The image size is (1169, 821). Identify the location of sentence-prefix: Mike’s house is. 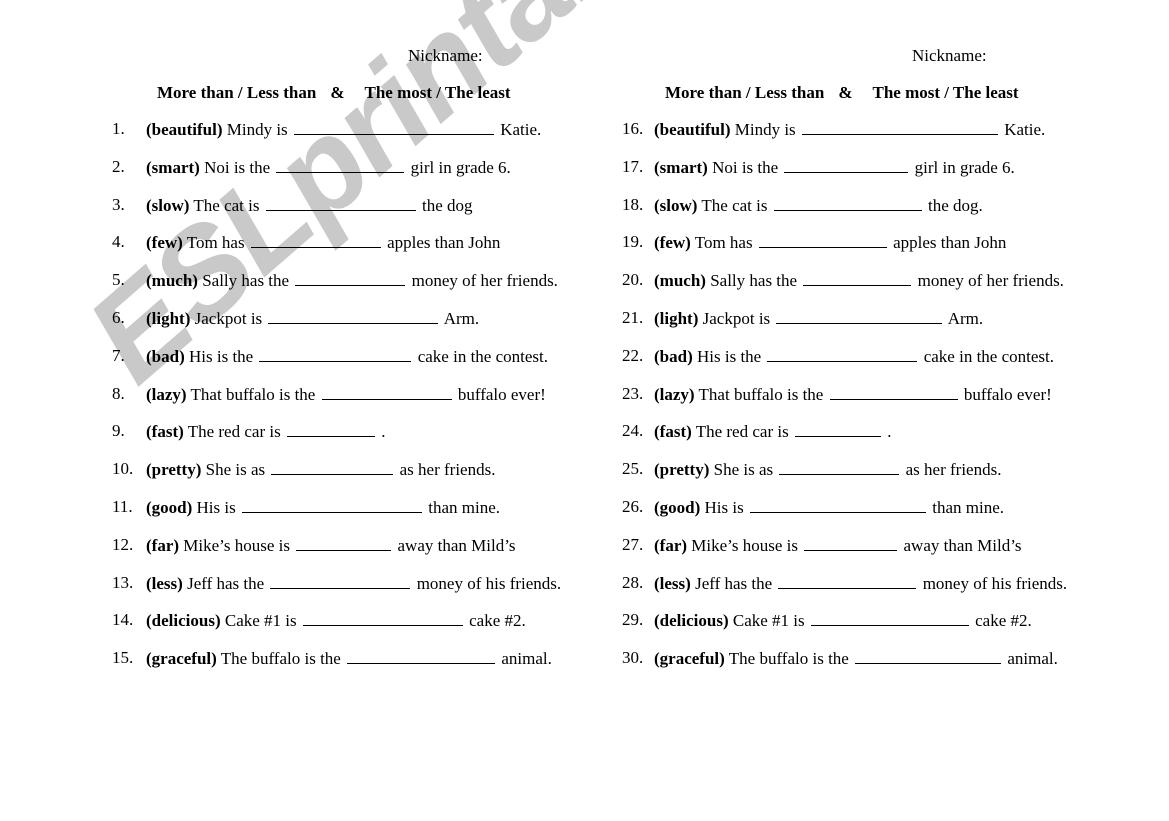
(237, 545).